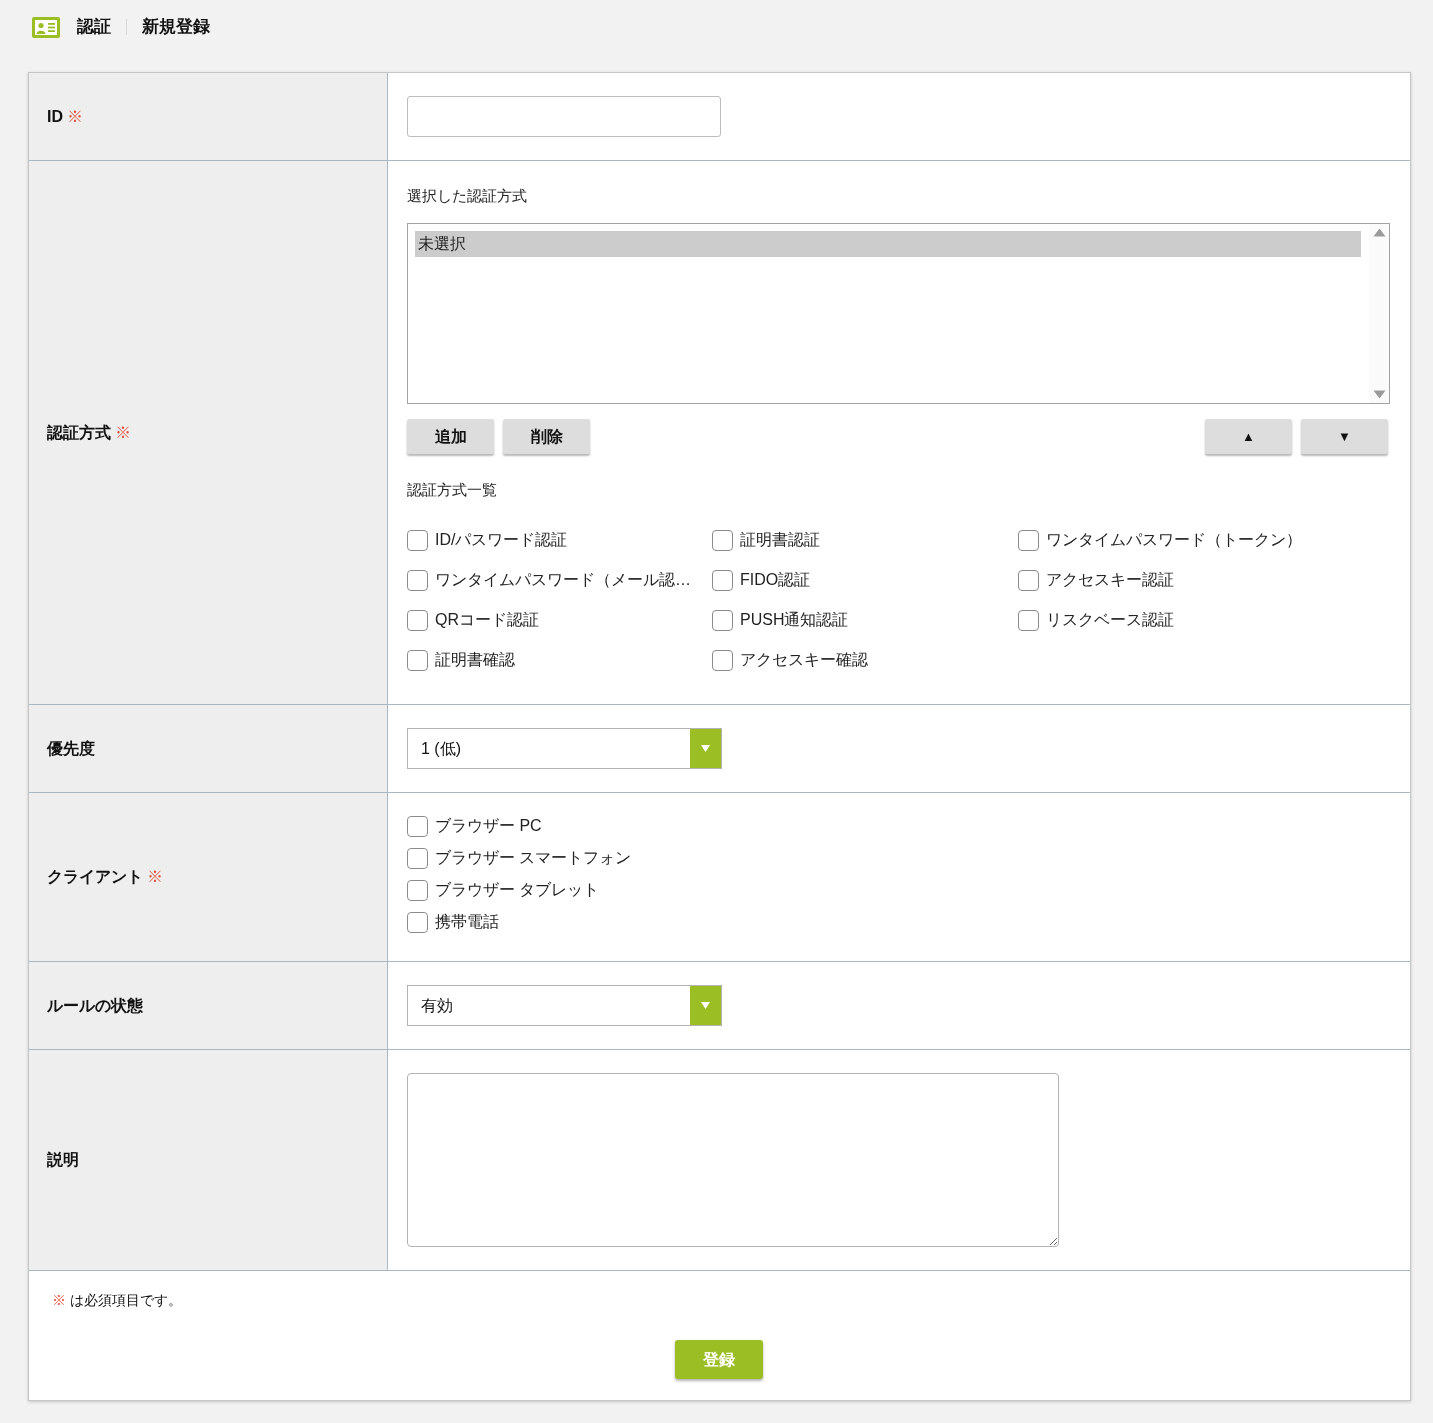 Image resolution: width=1433 pixels, height=1423 pixels. Describe the element at coordinates (888, 244) in the screenshot. I see `list-item: 未選択` at that location.